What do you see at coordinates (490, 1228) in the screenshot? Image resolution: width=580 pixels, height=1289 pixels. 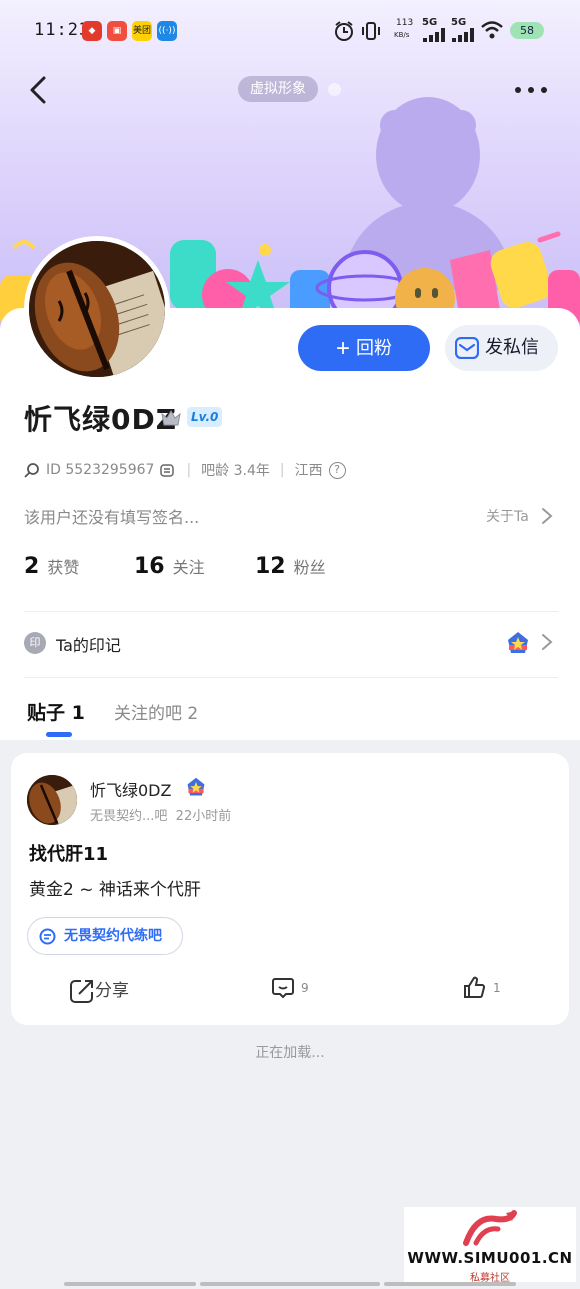 I see `watermark-logo` at bounding box center [490, 1228].